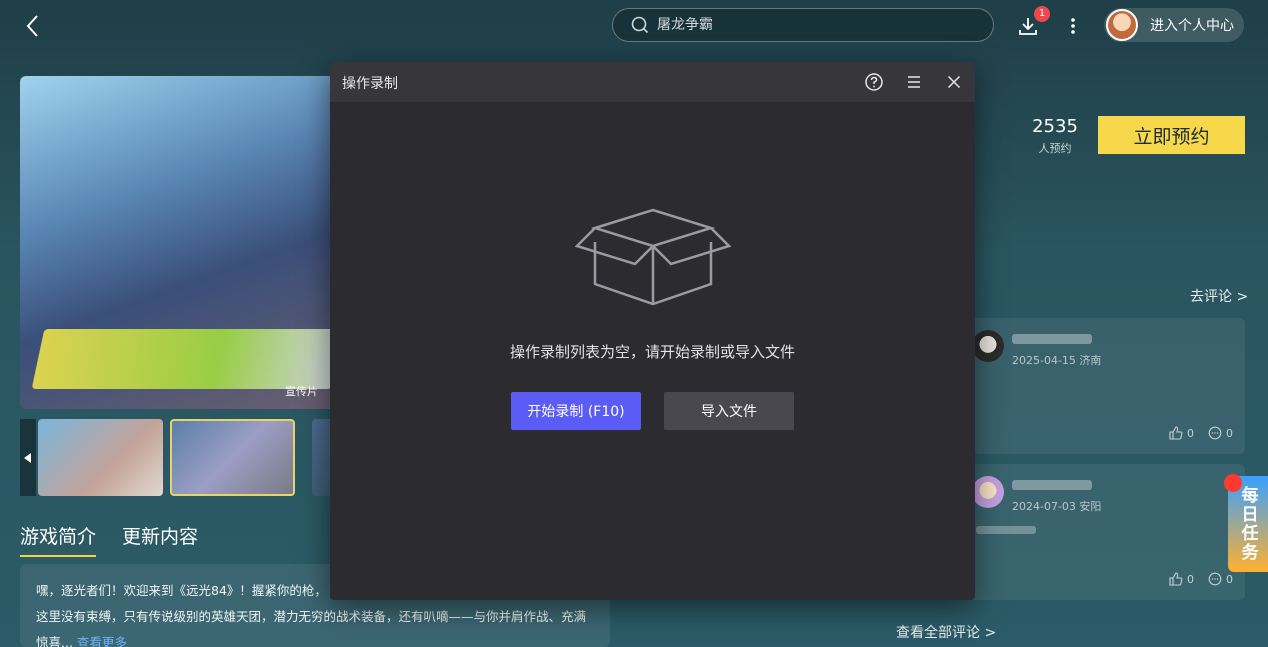 This screenshot has height=647, width=1268. I want to click on start-record-button: 开始录制 (F10), so click(576, 411).